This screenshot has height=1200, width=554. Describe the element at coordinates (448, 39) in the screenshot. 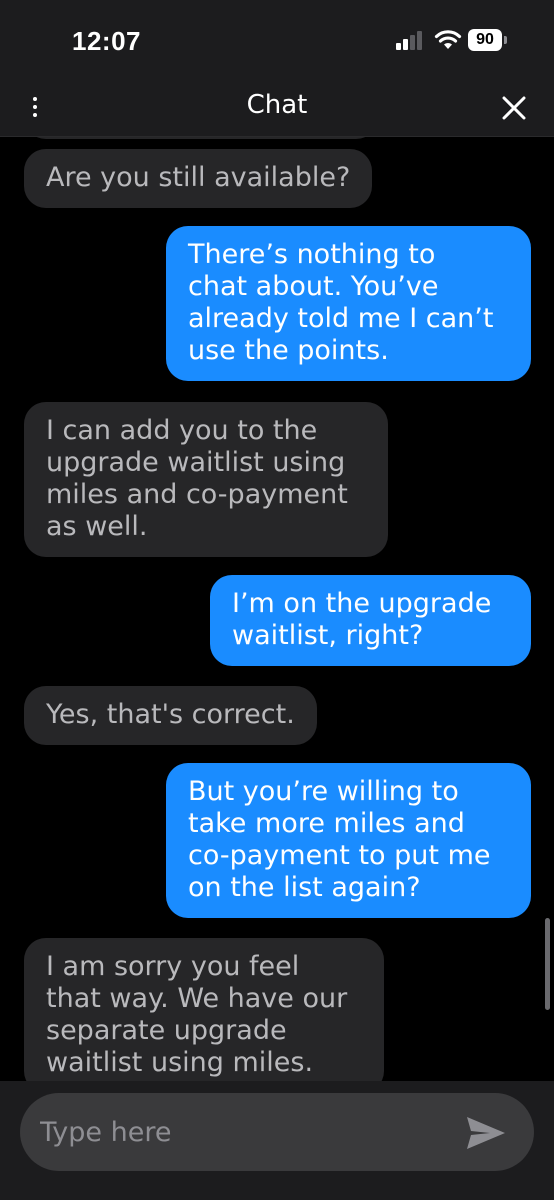

I see `wifi-icon` at that location.